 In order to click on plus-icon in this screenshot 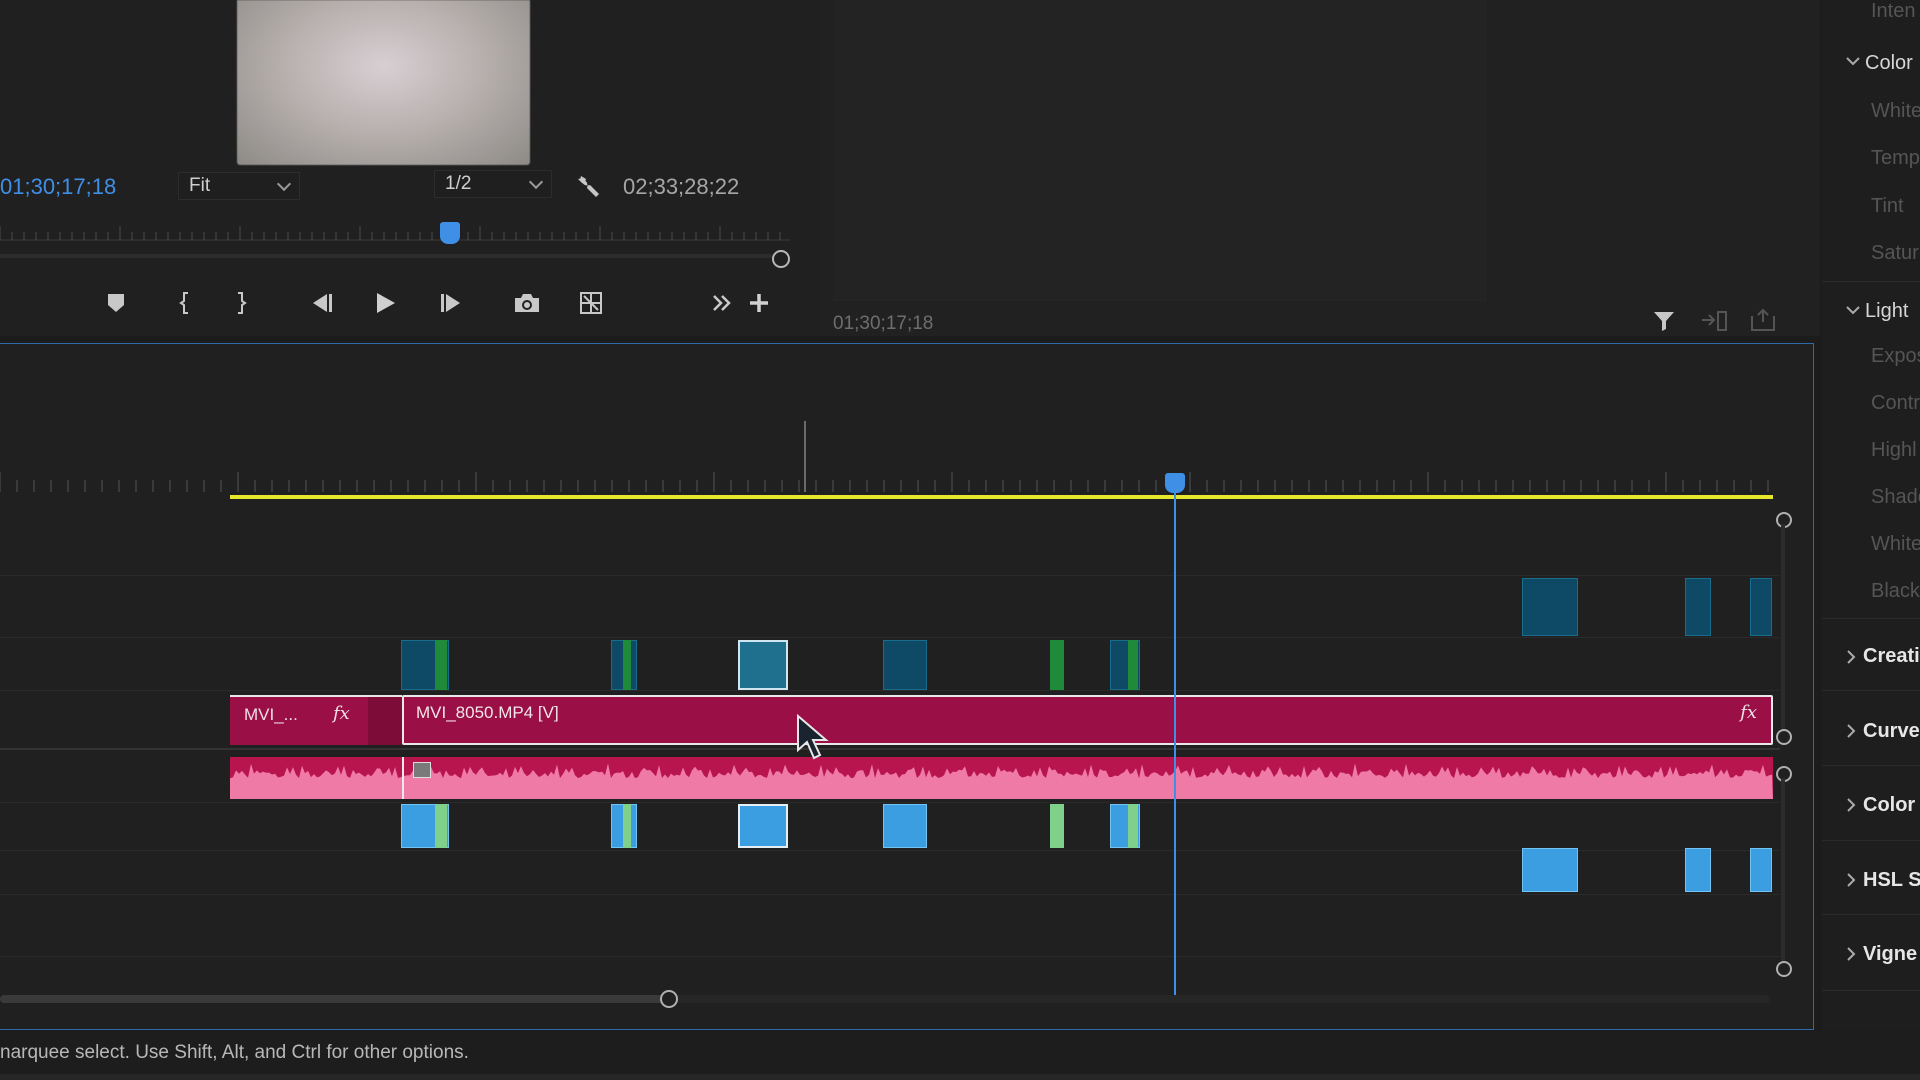, I will do `click(759, 303)`.